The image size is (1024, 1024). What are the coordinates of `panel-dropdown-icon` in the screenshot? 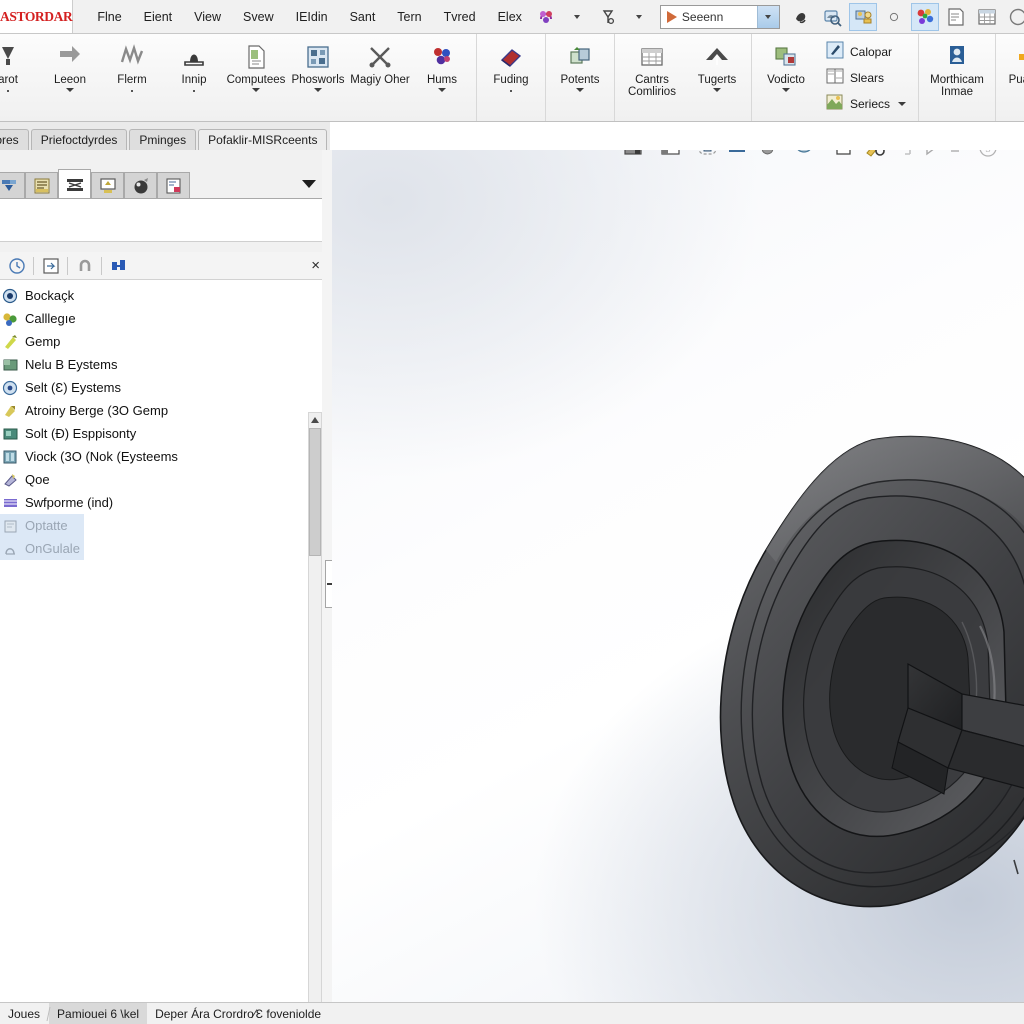 It's located at (309, 184).